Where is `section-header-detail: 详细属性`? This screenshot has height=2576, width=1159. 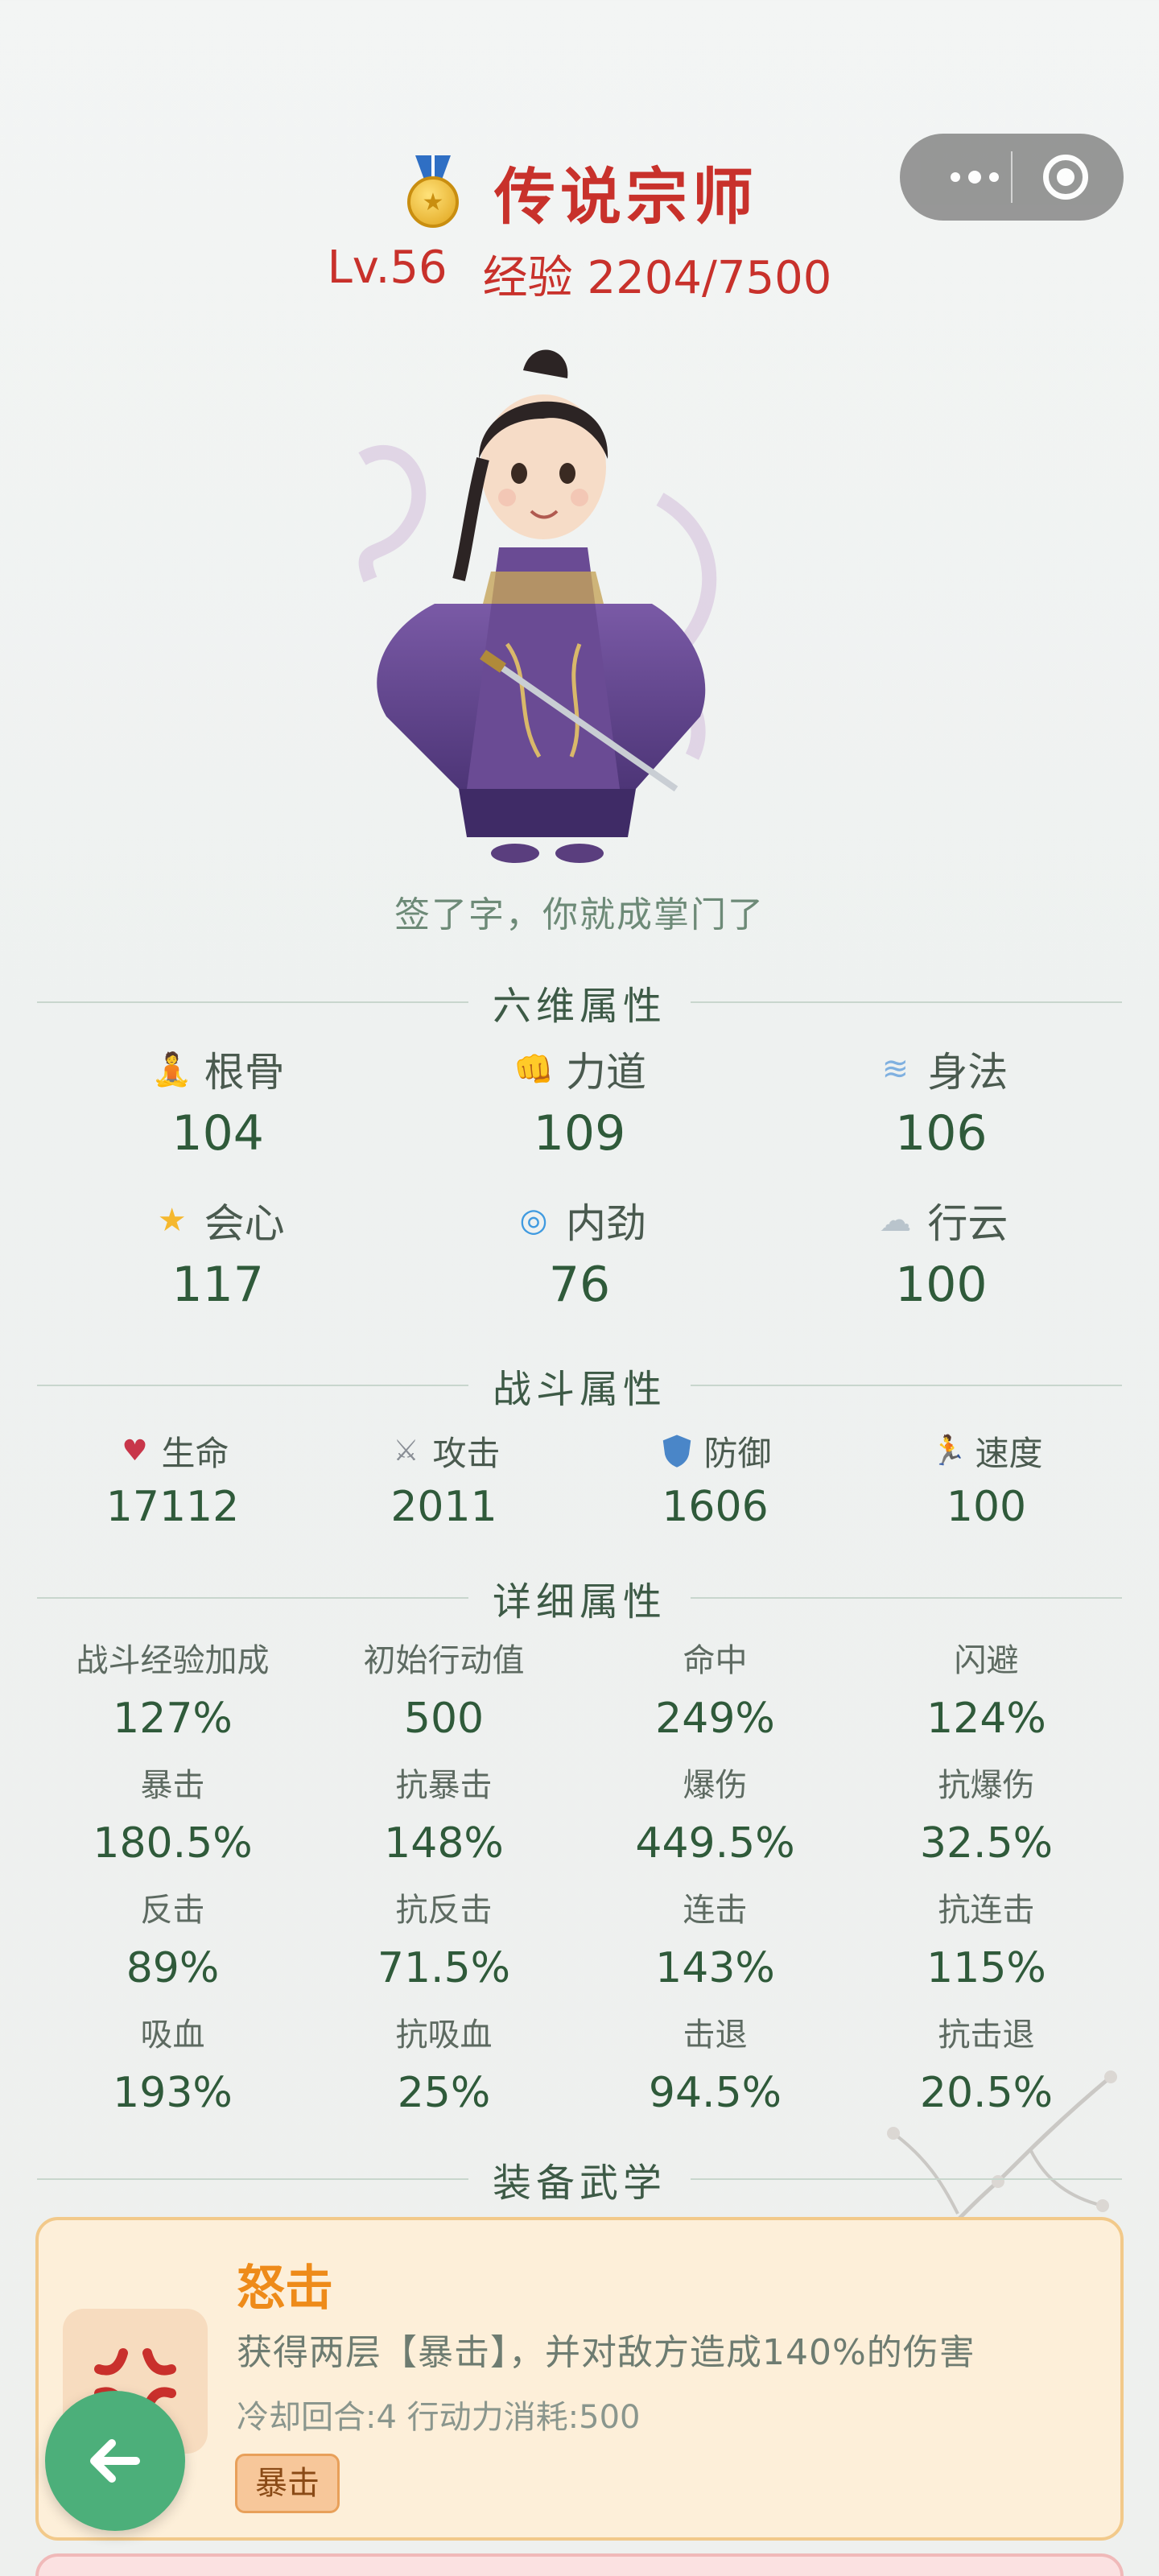
section-header-detail: 详细属性 is located at coordinates (580, 1598).